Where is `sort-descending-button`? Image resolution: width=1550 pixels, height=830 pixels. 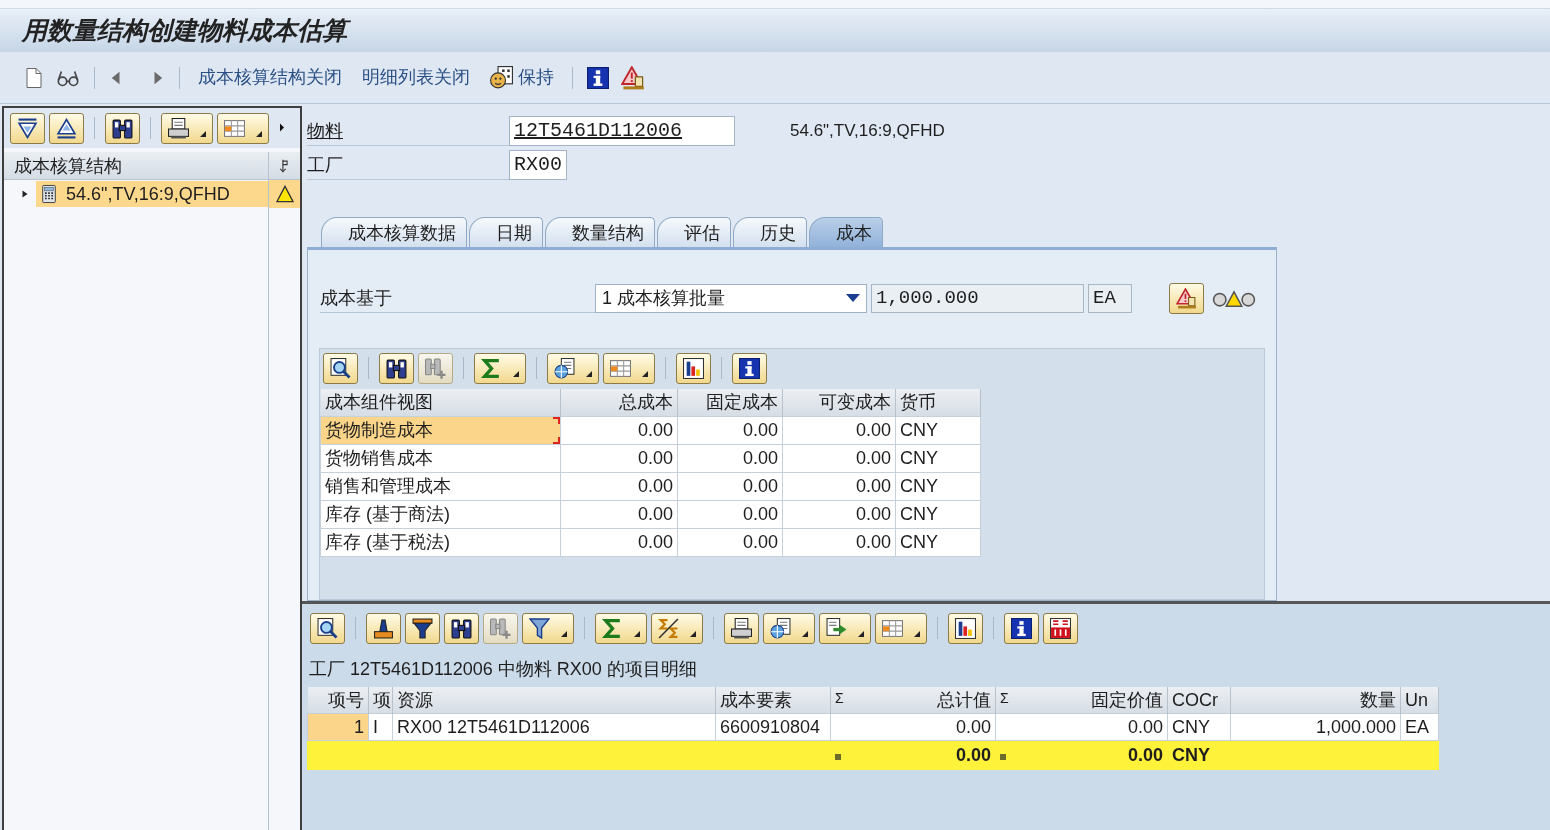
sort-descending-button is located at coordinates (422, 628).